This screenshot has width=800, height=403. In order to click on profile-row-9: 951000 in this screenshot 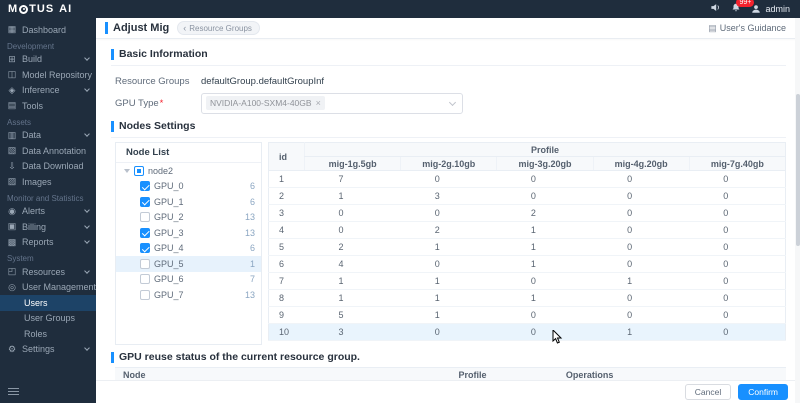, I will do `click(527, 315)`.